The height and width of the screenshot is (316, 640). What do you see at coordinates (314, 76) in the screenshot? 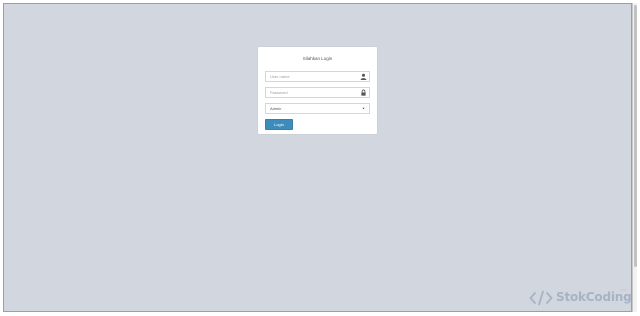
I see `username-input` at bounding box center [314, 76].